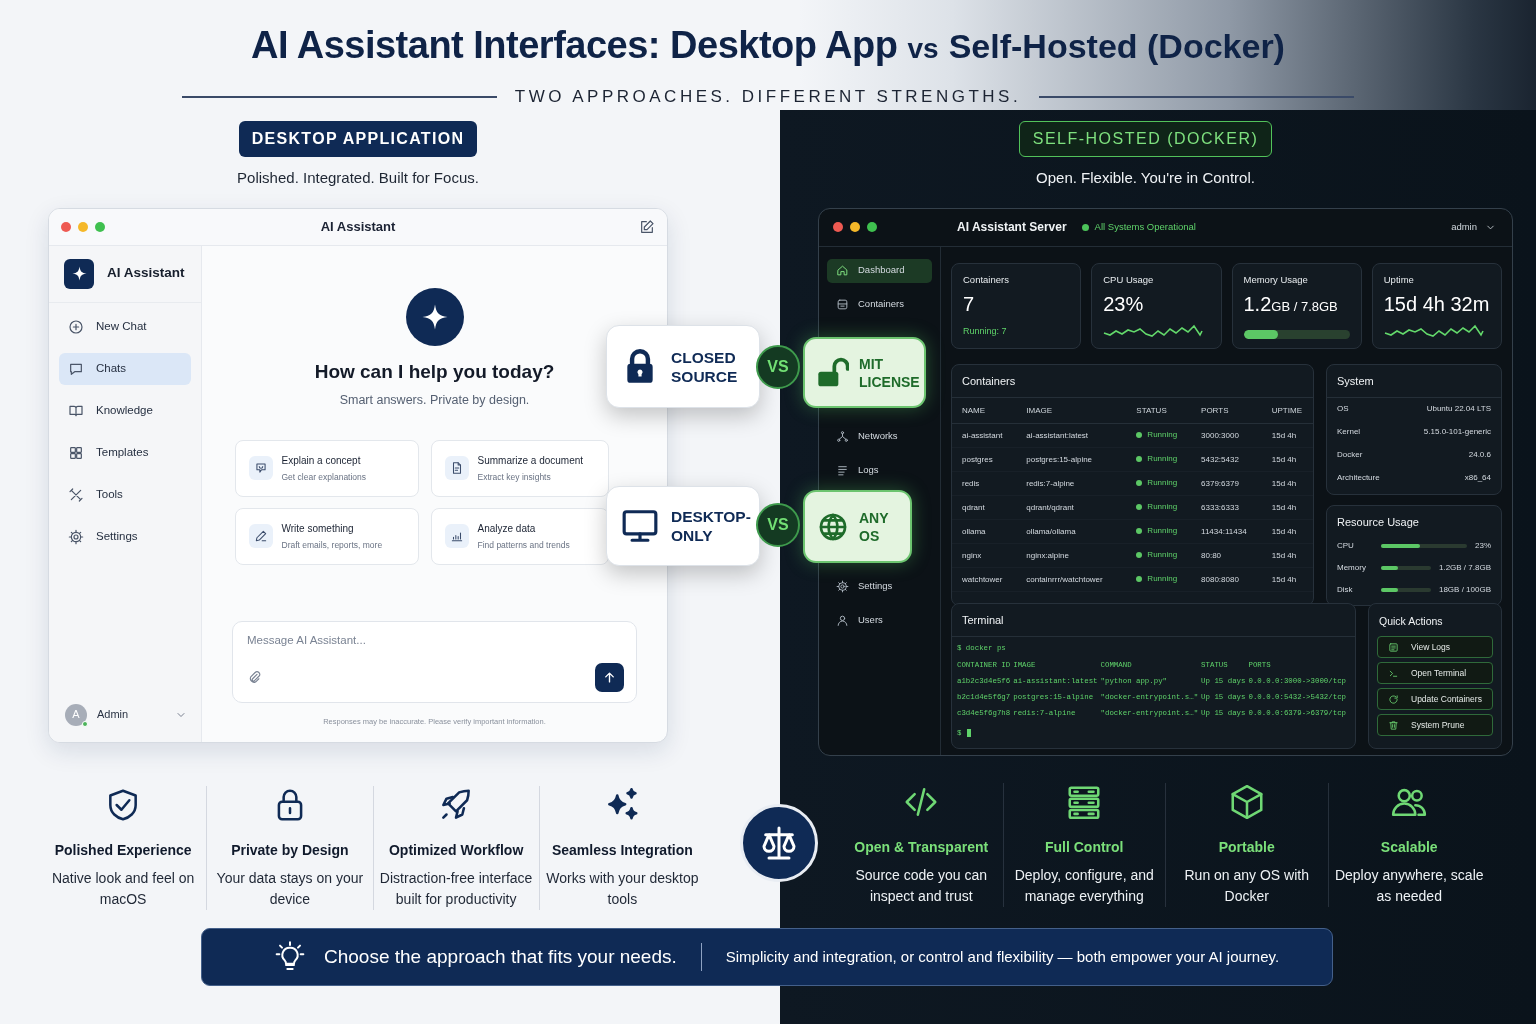  What do you see at coordinates (332, 545) in the screenshot?
I see `suggestion-subtitle: Draft emails, reports, more` at bounding box center [332, 545].